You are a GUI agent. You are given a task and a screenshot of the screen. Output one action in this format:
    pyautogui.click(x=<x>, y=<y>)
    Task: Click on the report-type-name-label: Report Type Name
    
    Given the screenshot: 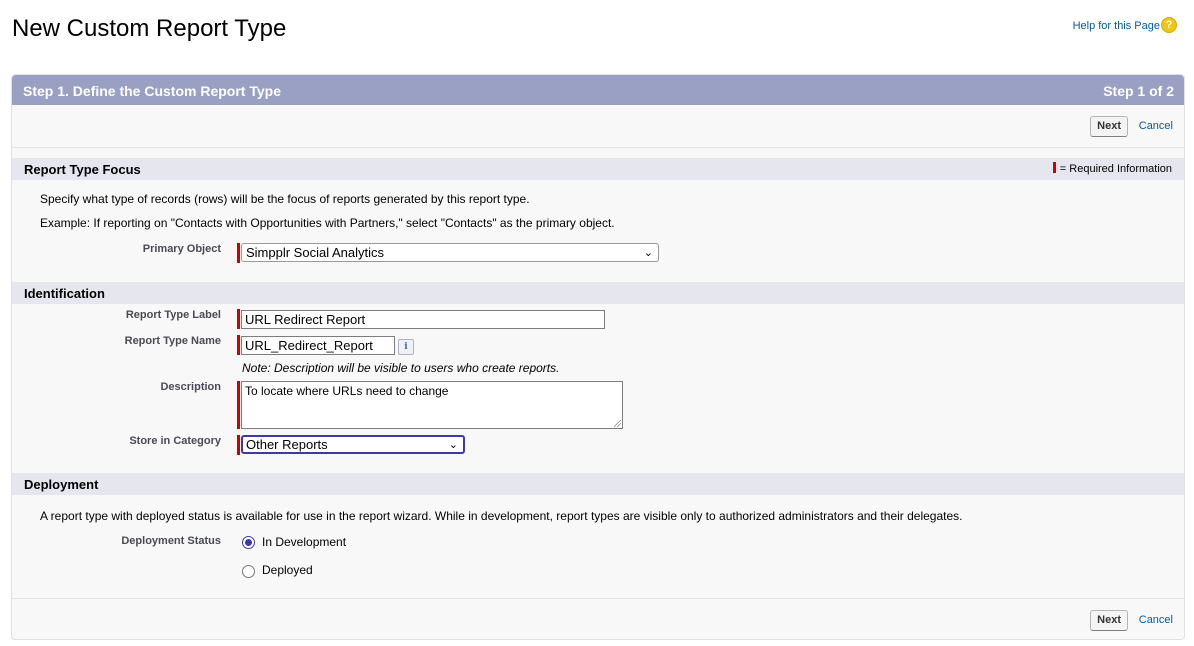 What is the action you would take?
    pyautogui.click(x=172, y=341)
    